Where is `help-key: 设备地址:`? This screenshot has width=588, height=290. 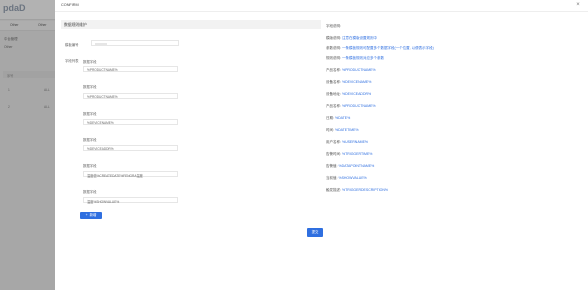 help-key: 设备地址: is located at coordinates (334, 94).